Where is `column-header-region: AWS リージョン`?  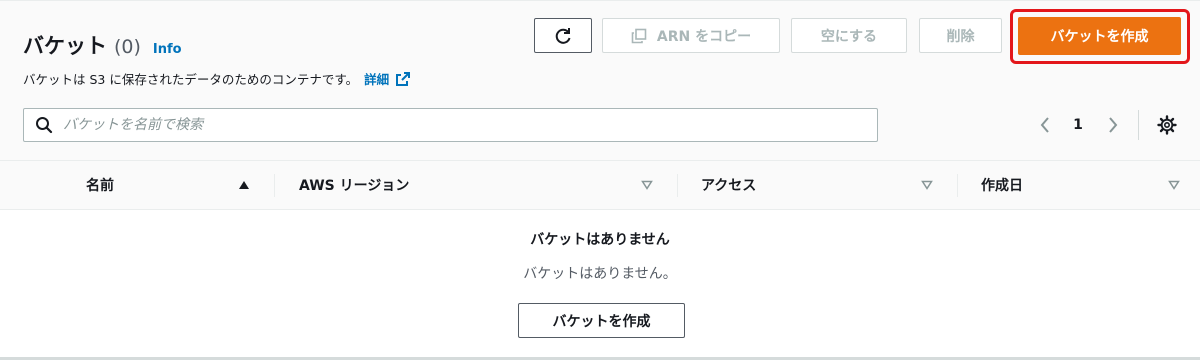
column-header-region: AWS リージョン is located at coordinates (354, 185).